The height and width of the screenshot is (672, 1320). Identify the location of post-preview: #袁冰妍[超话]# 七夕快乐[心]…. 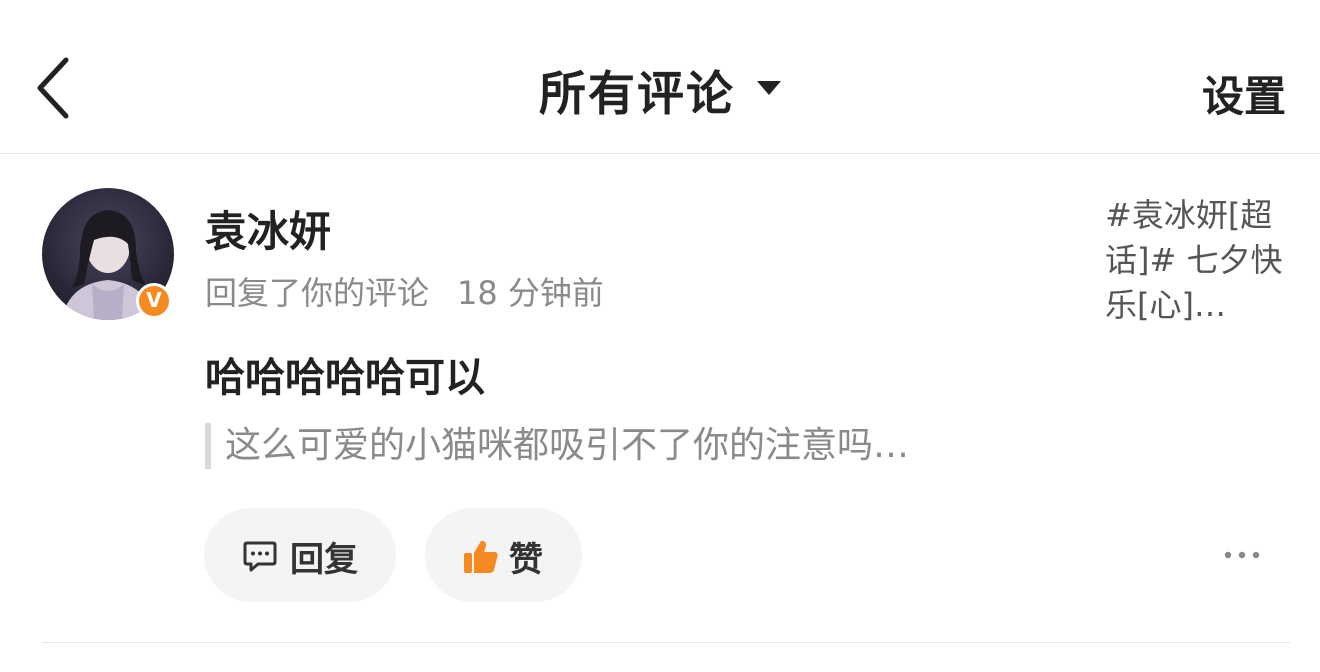
(1200, 260).